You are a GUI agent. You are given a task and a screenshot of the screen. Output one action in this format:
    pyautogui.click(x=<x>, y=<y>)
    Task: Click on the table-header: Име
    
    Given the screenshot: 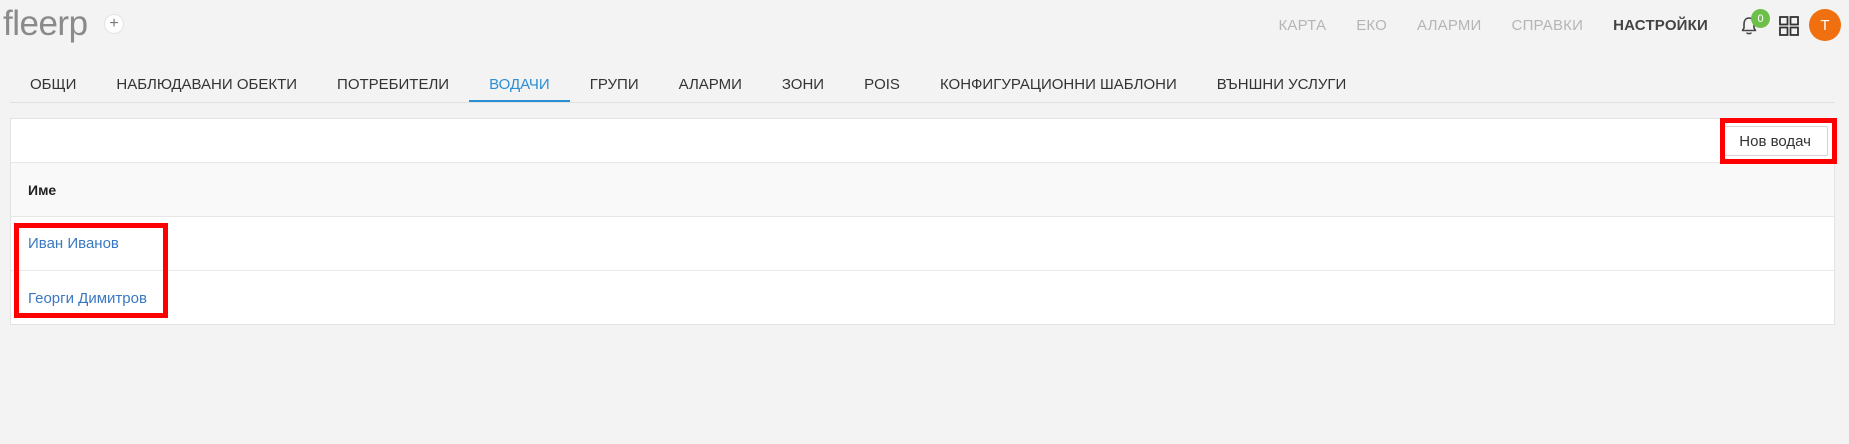 What is the action you would take?
    pyautogui.click(x=922, y=190)
    